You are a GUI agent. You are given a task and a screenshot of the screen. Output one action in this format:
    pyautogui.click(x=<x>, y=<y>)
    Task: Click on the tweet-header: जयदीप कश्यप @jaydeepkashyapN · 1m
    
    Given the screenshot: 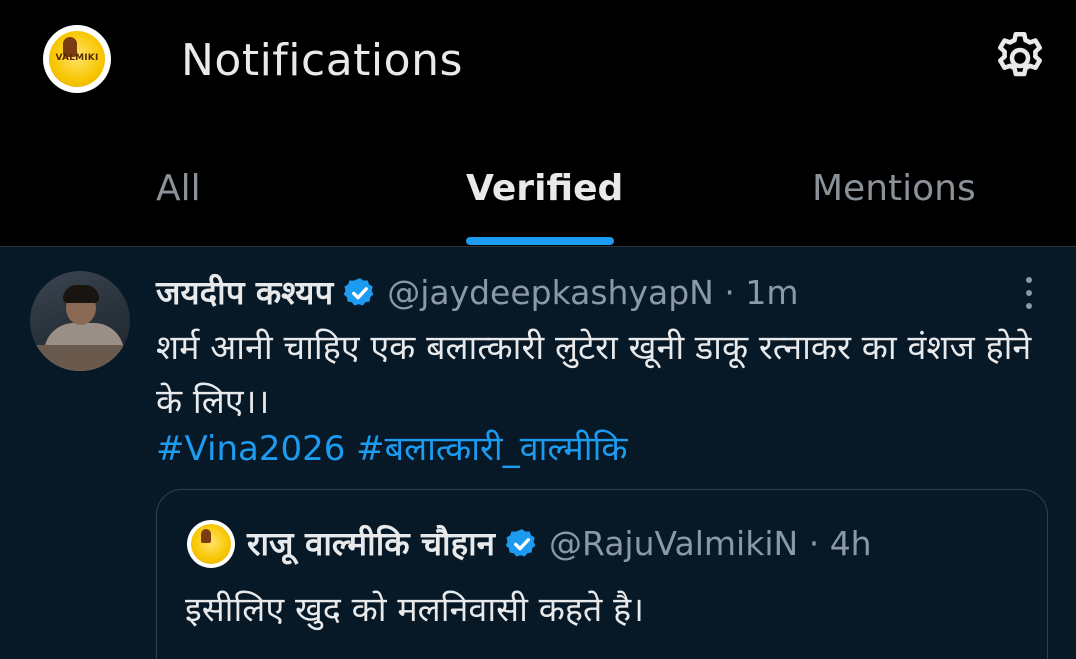 What is the action you would take?
    pyautogui.click(x=477, y=293)
    